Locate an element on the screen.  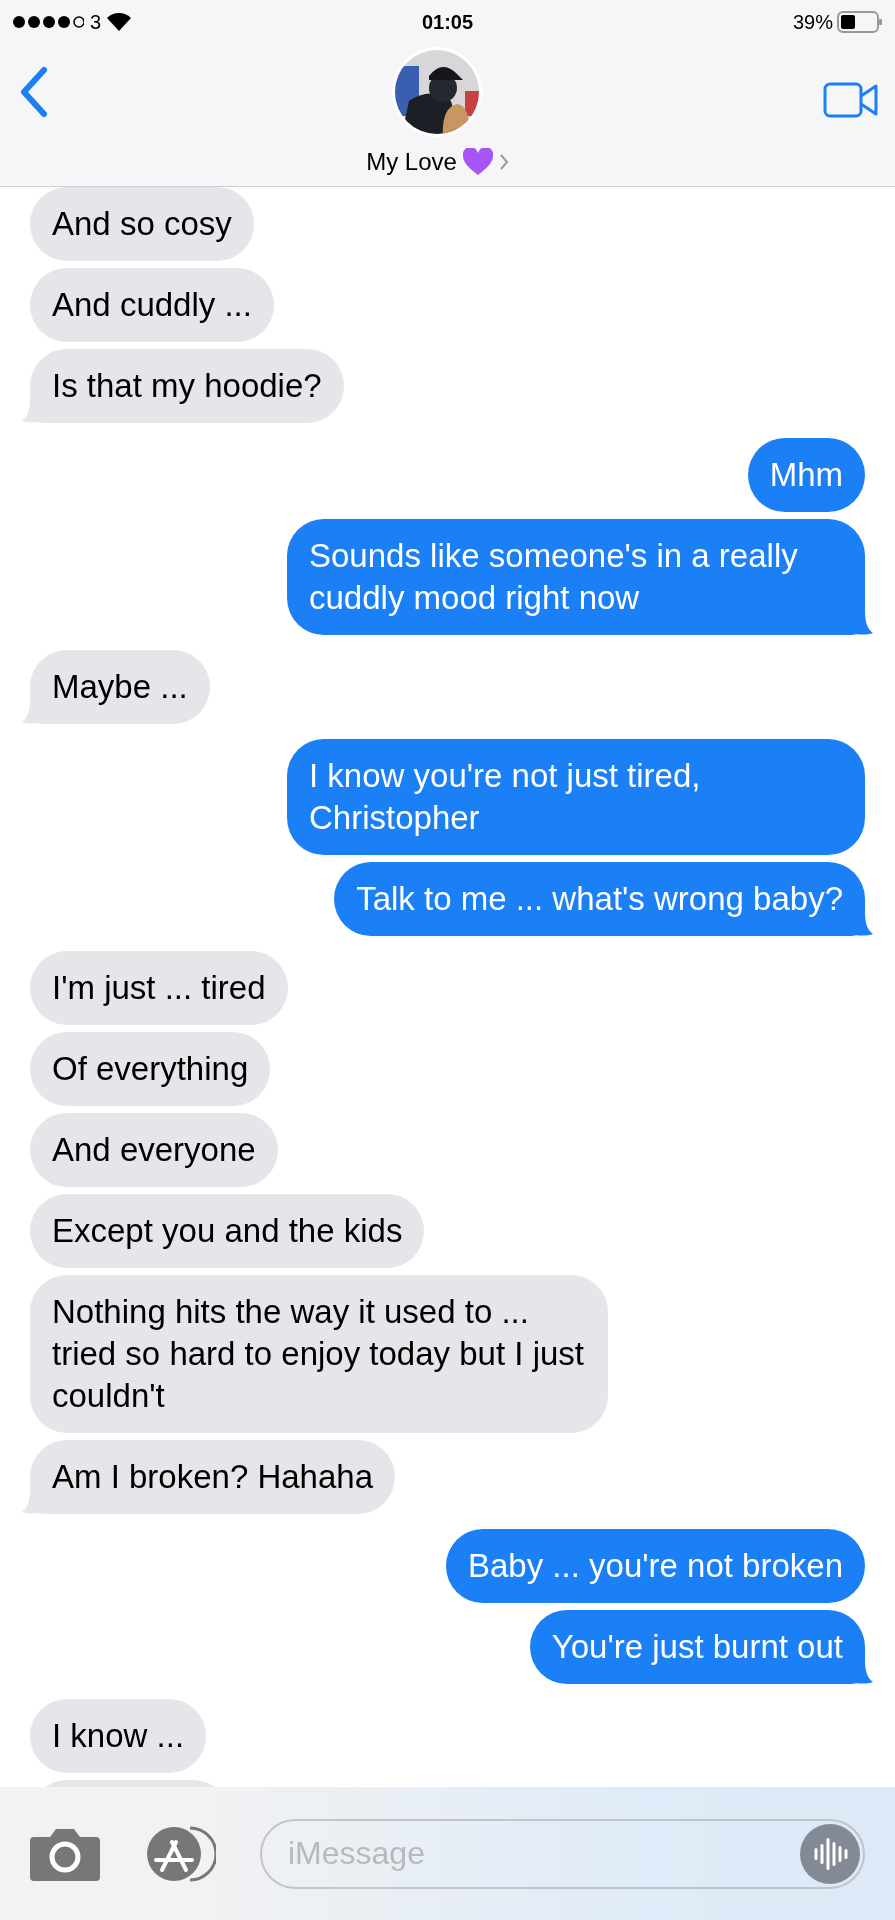
camera-button is located at coordinates (65, 1853).